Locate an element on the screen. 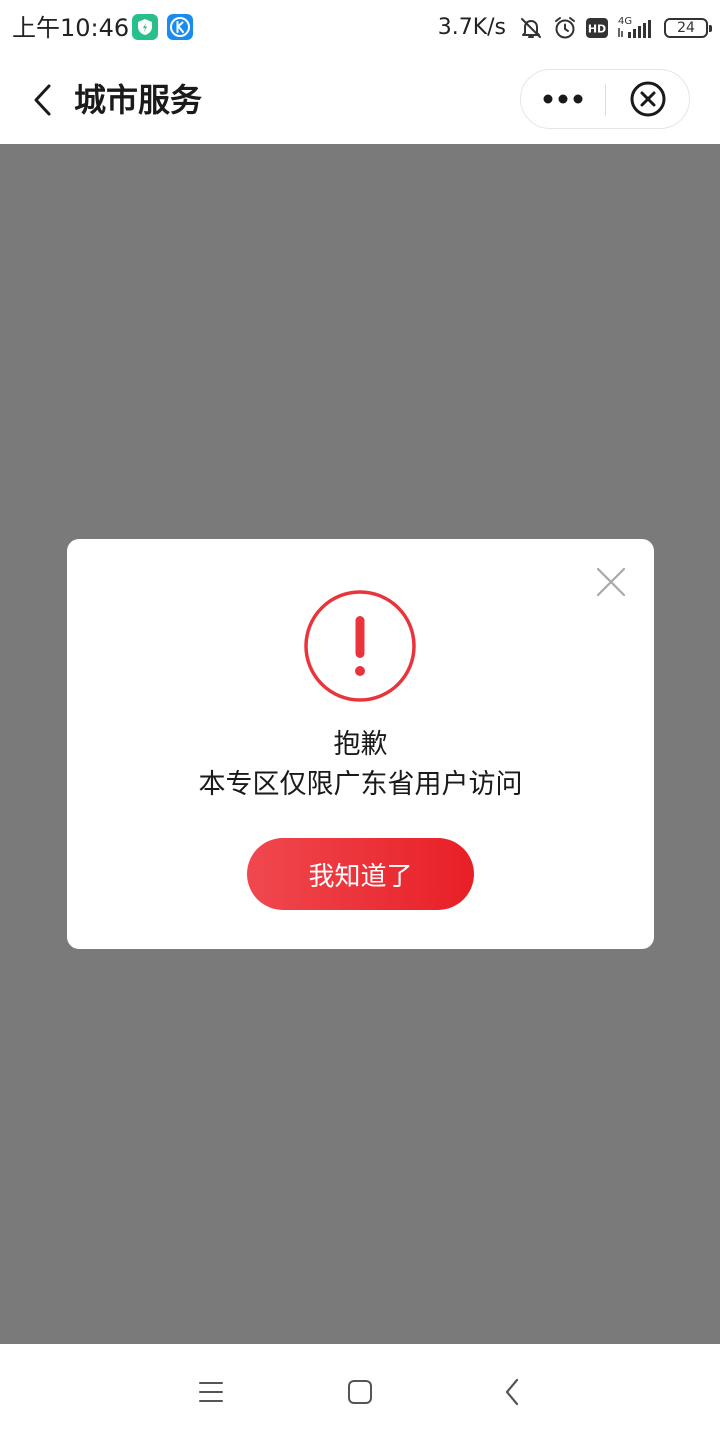 This screenshot has width=720, height=1440. dialog-message: 本专区仅限广东省用户访问 is located at coordinates (360, 784).